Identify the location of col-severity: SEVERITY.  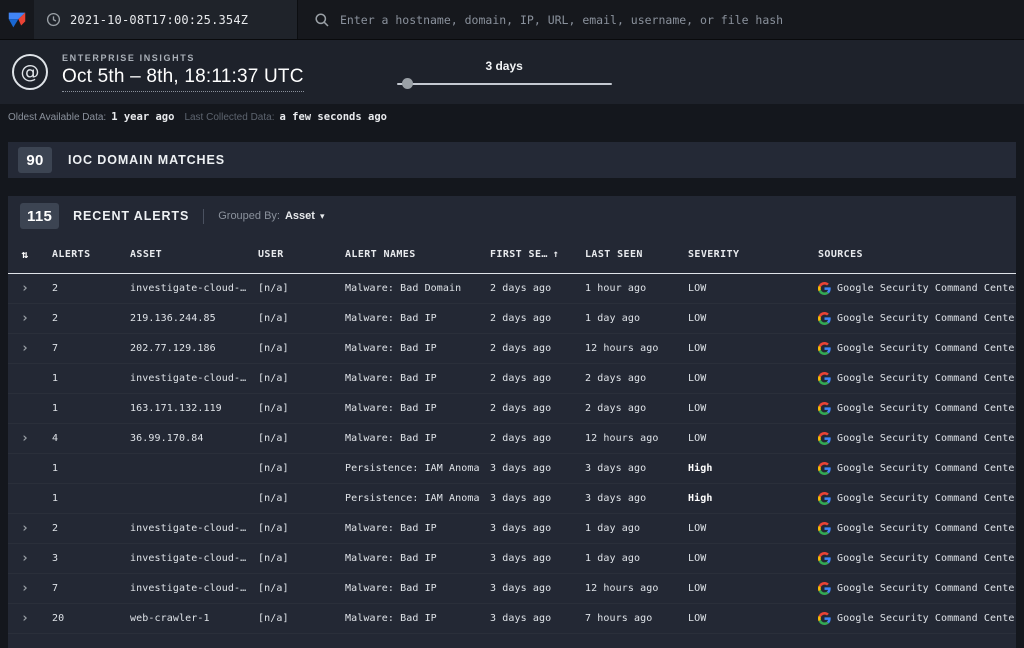
(743, 254).